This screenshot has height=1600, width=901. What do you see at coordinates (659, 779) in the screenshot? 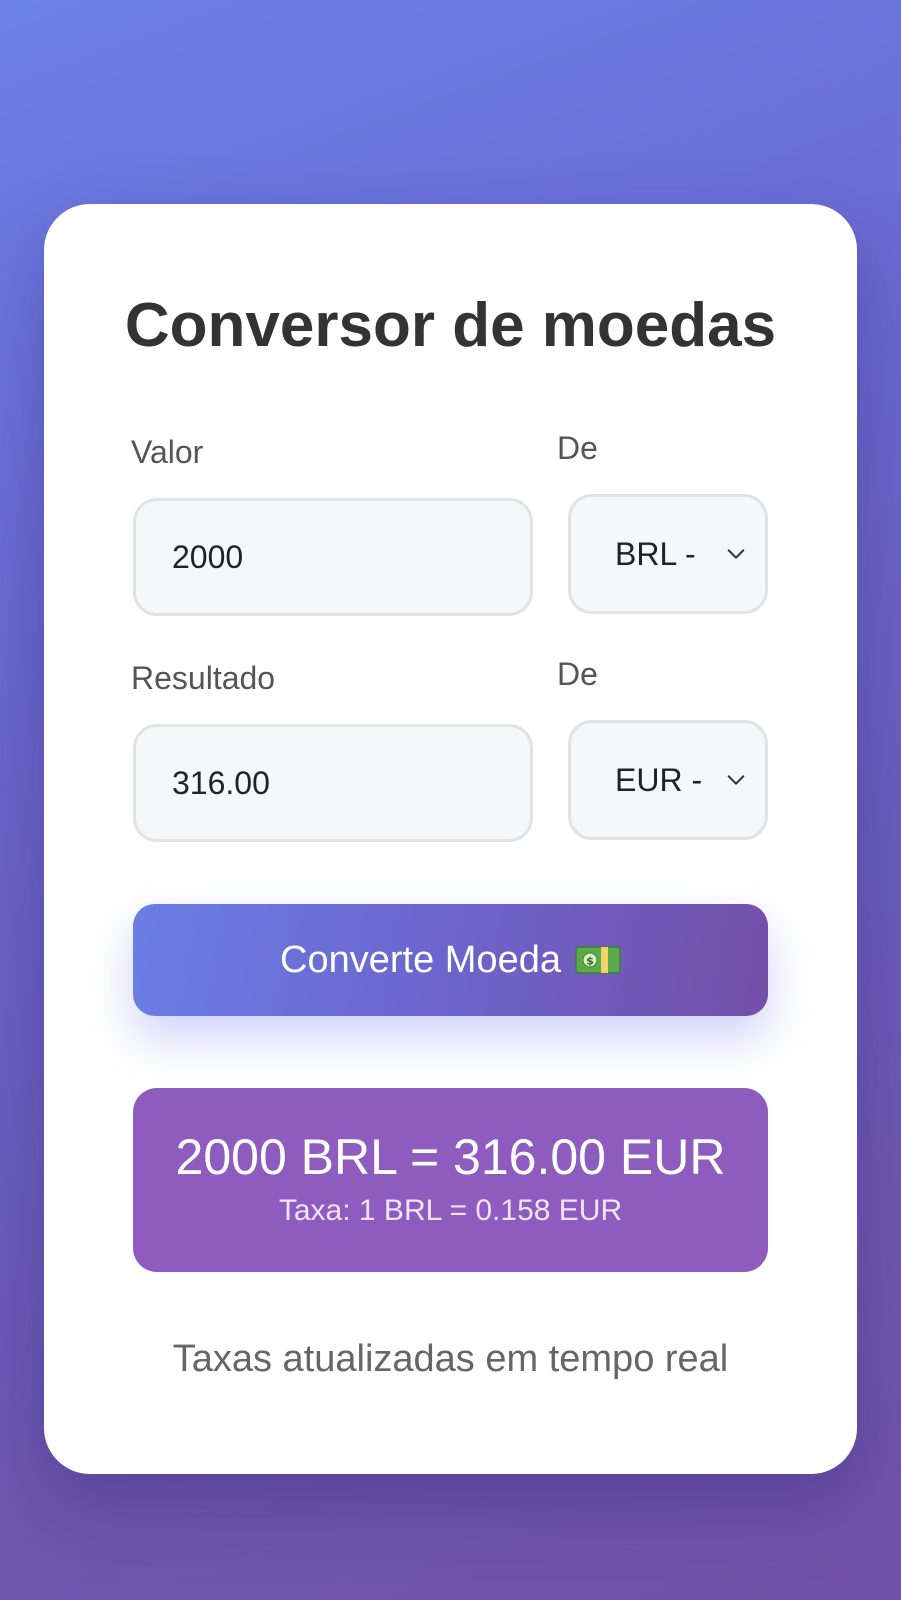
I see `to-currency-value: EUR -` at bounding box center [659, 779].